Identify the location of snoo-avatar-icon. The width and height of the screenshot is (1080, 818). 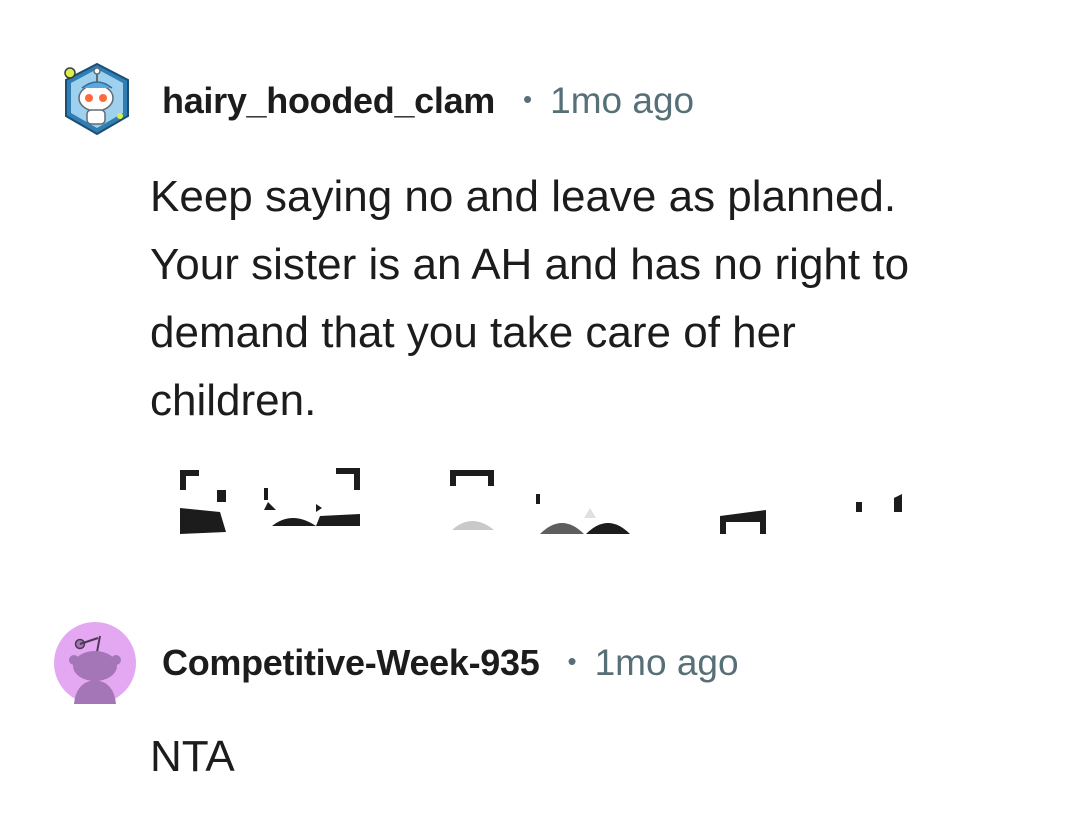
(96, 99).